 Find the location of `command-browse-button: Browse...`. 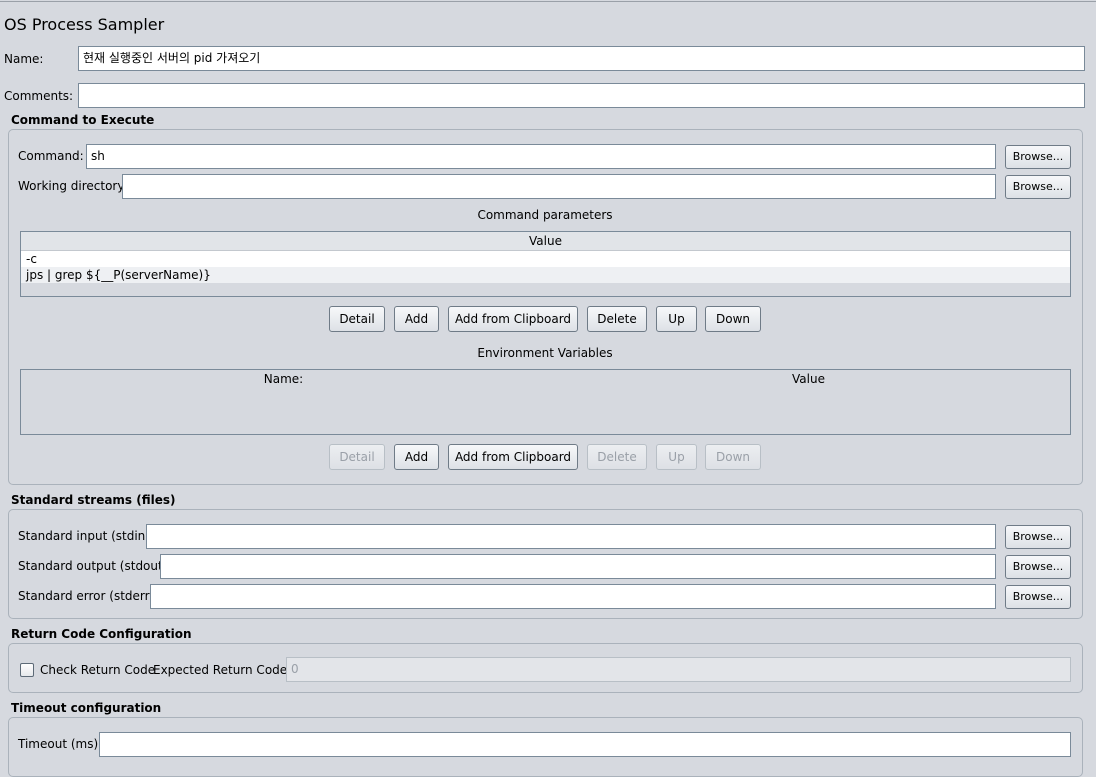

command-browse-button: Browse... is located at coordinates (1038, 157).